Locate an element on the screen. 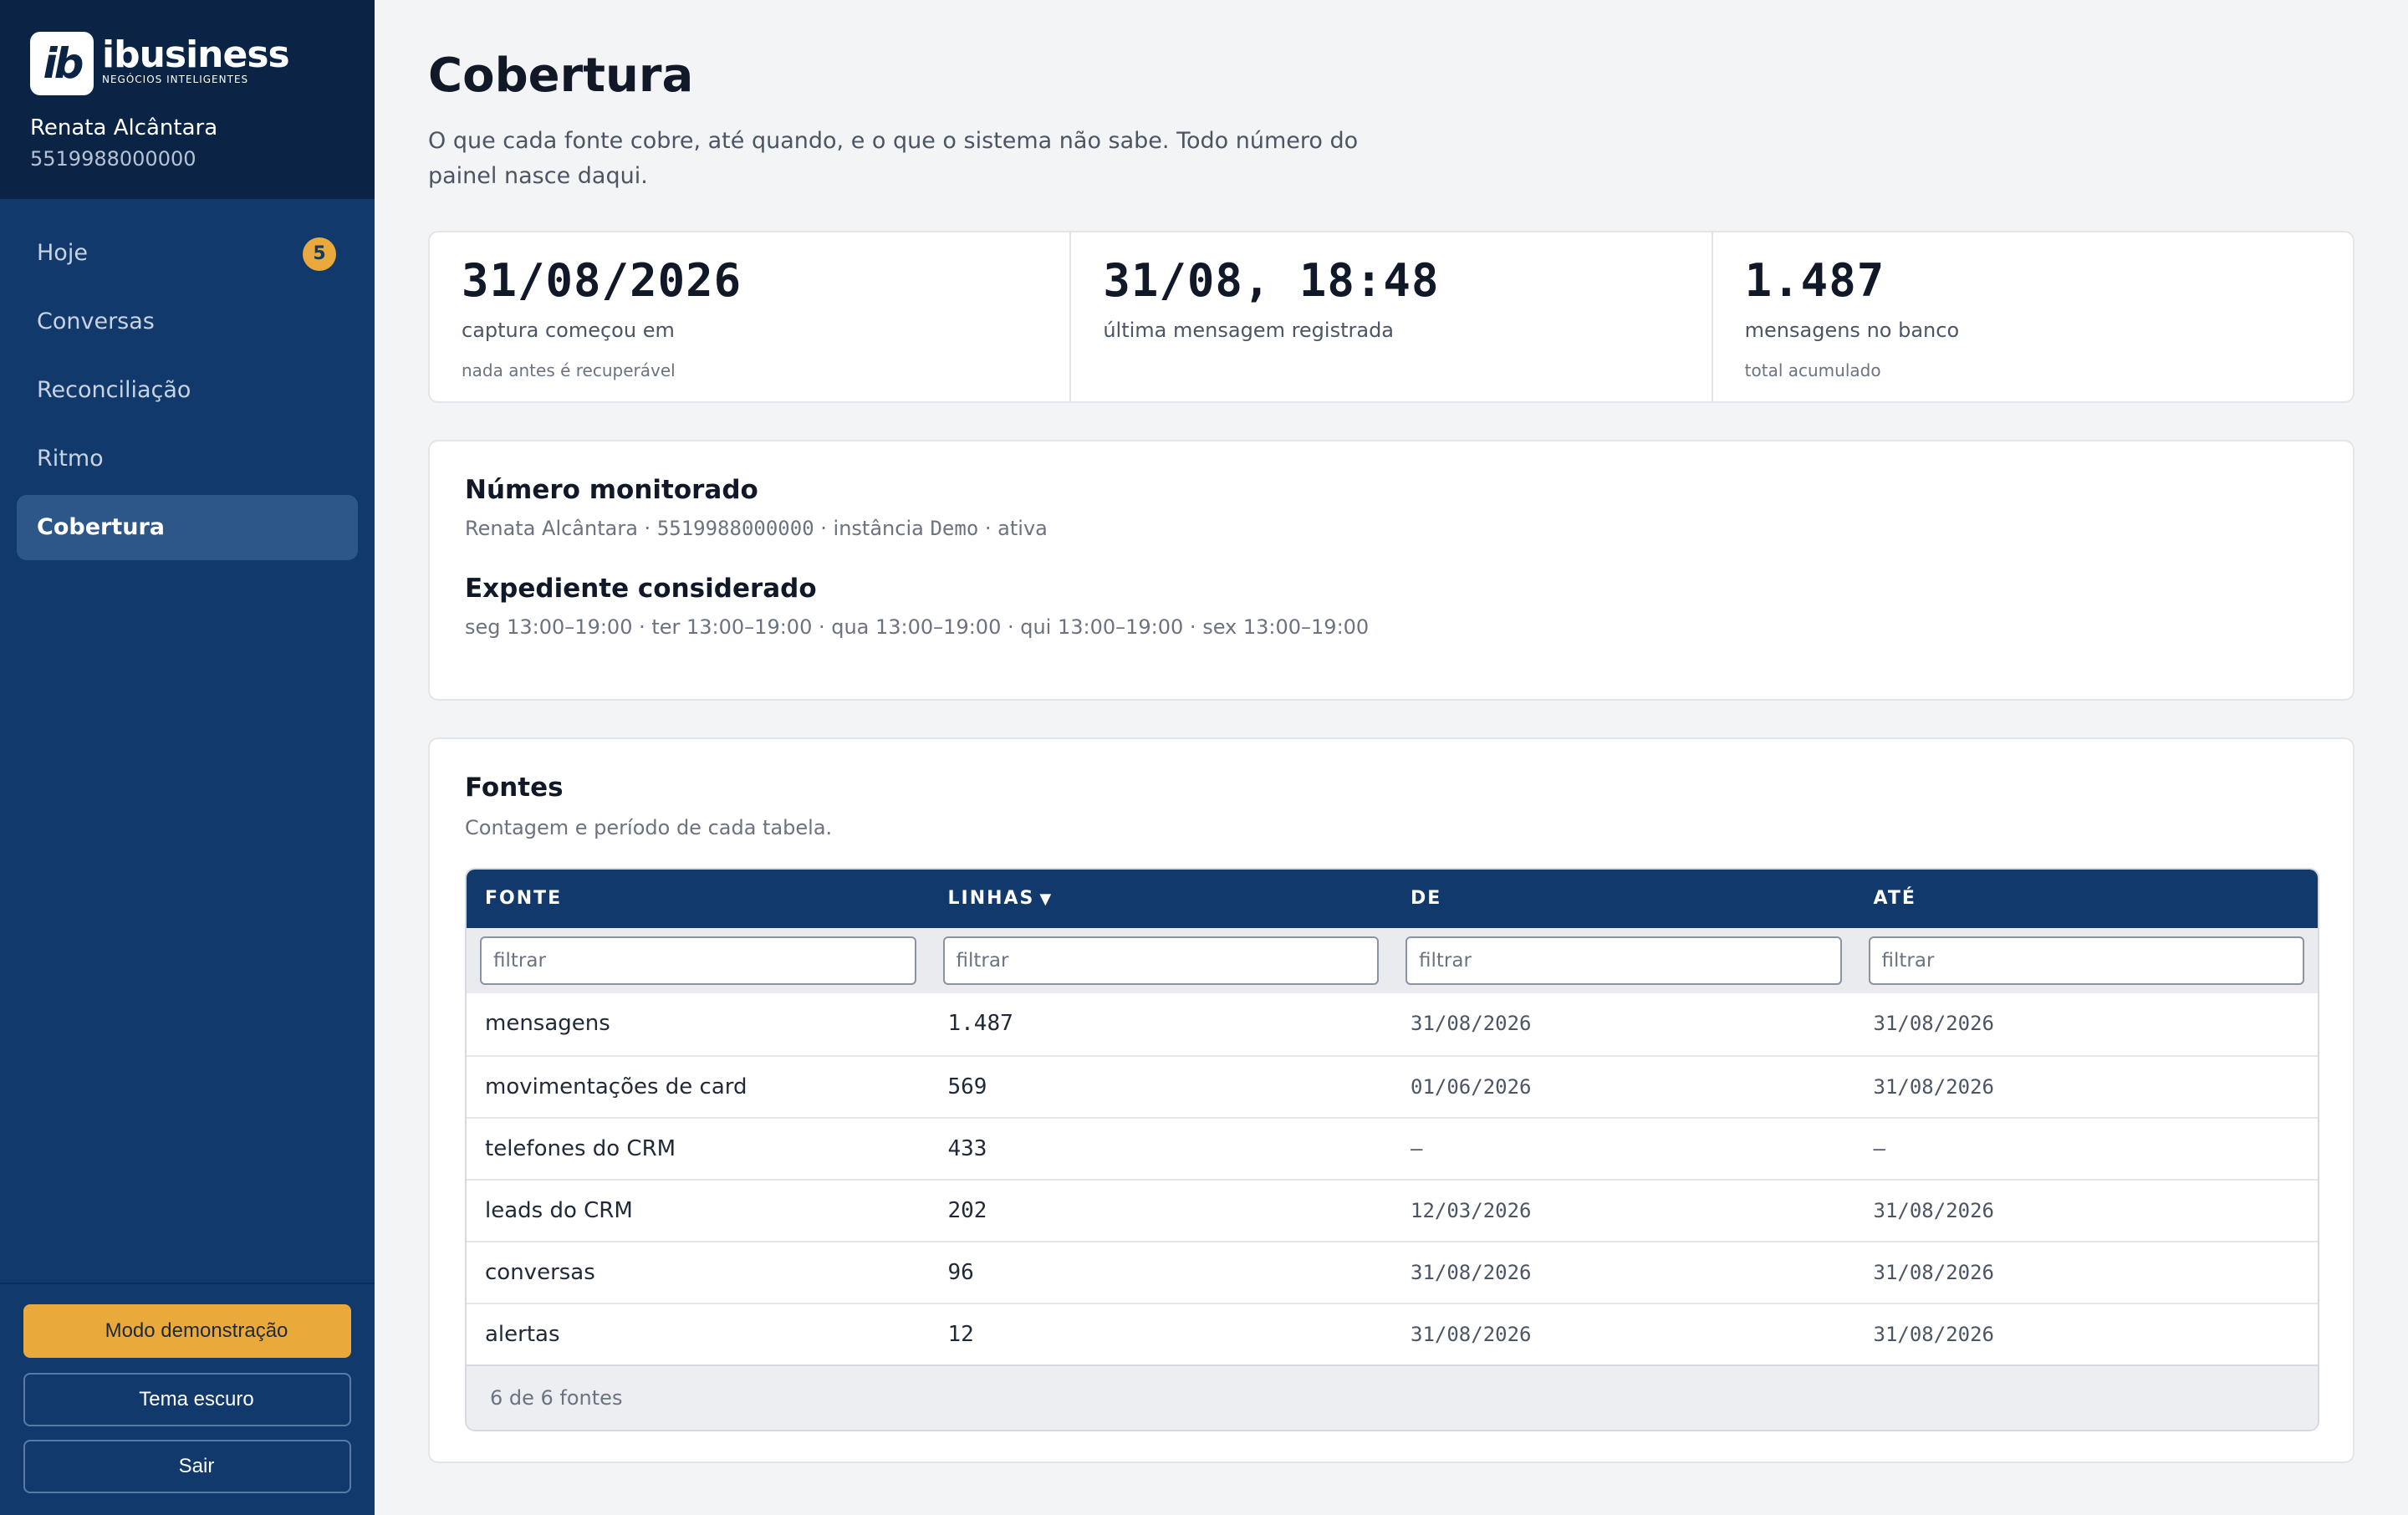 The image size is (2408, 1515). sidebar-item-ritmo: Ritmo is located at coordinates (187, 459).